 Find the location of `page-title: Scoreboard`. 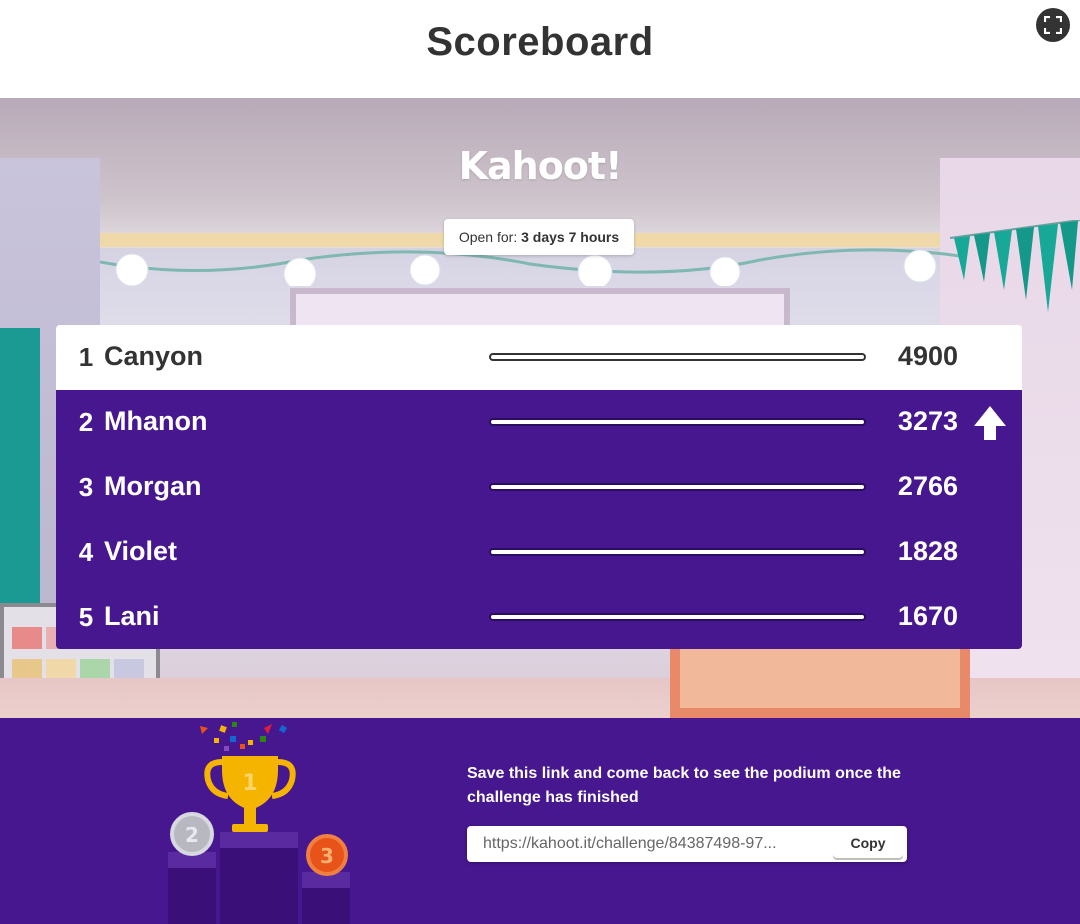

page-title: Scoreboard is located at coordinates (540, 42).